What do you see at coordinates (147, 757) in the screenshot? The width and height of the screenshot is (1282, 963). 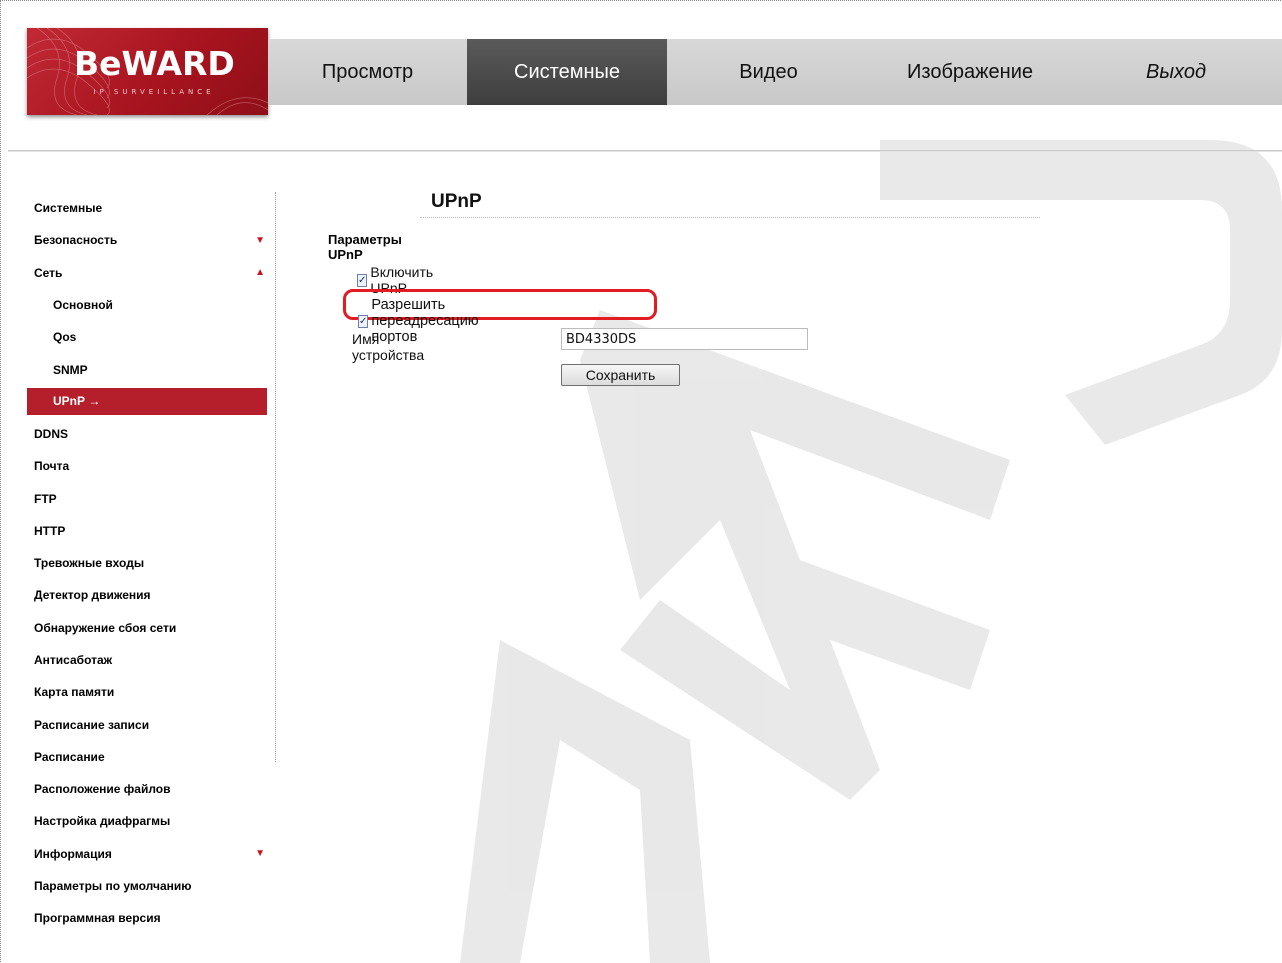 I see `sidebar-item-schedule: Расписание` at bounding box center [147, 757].